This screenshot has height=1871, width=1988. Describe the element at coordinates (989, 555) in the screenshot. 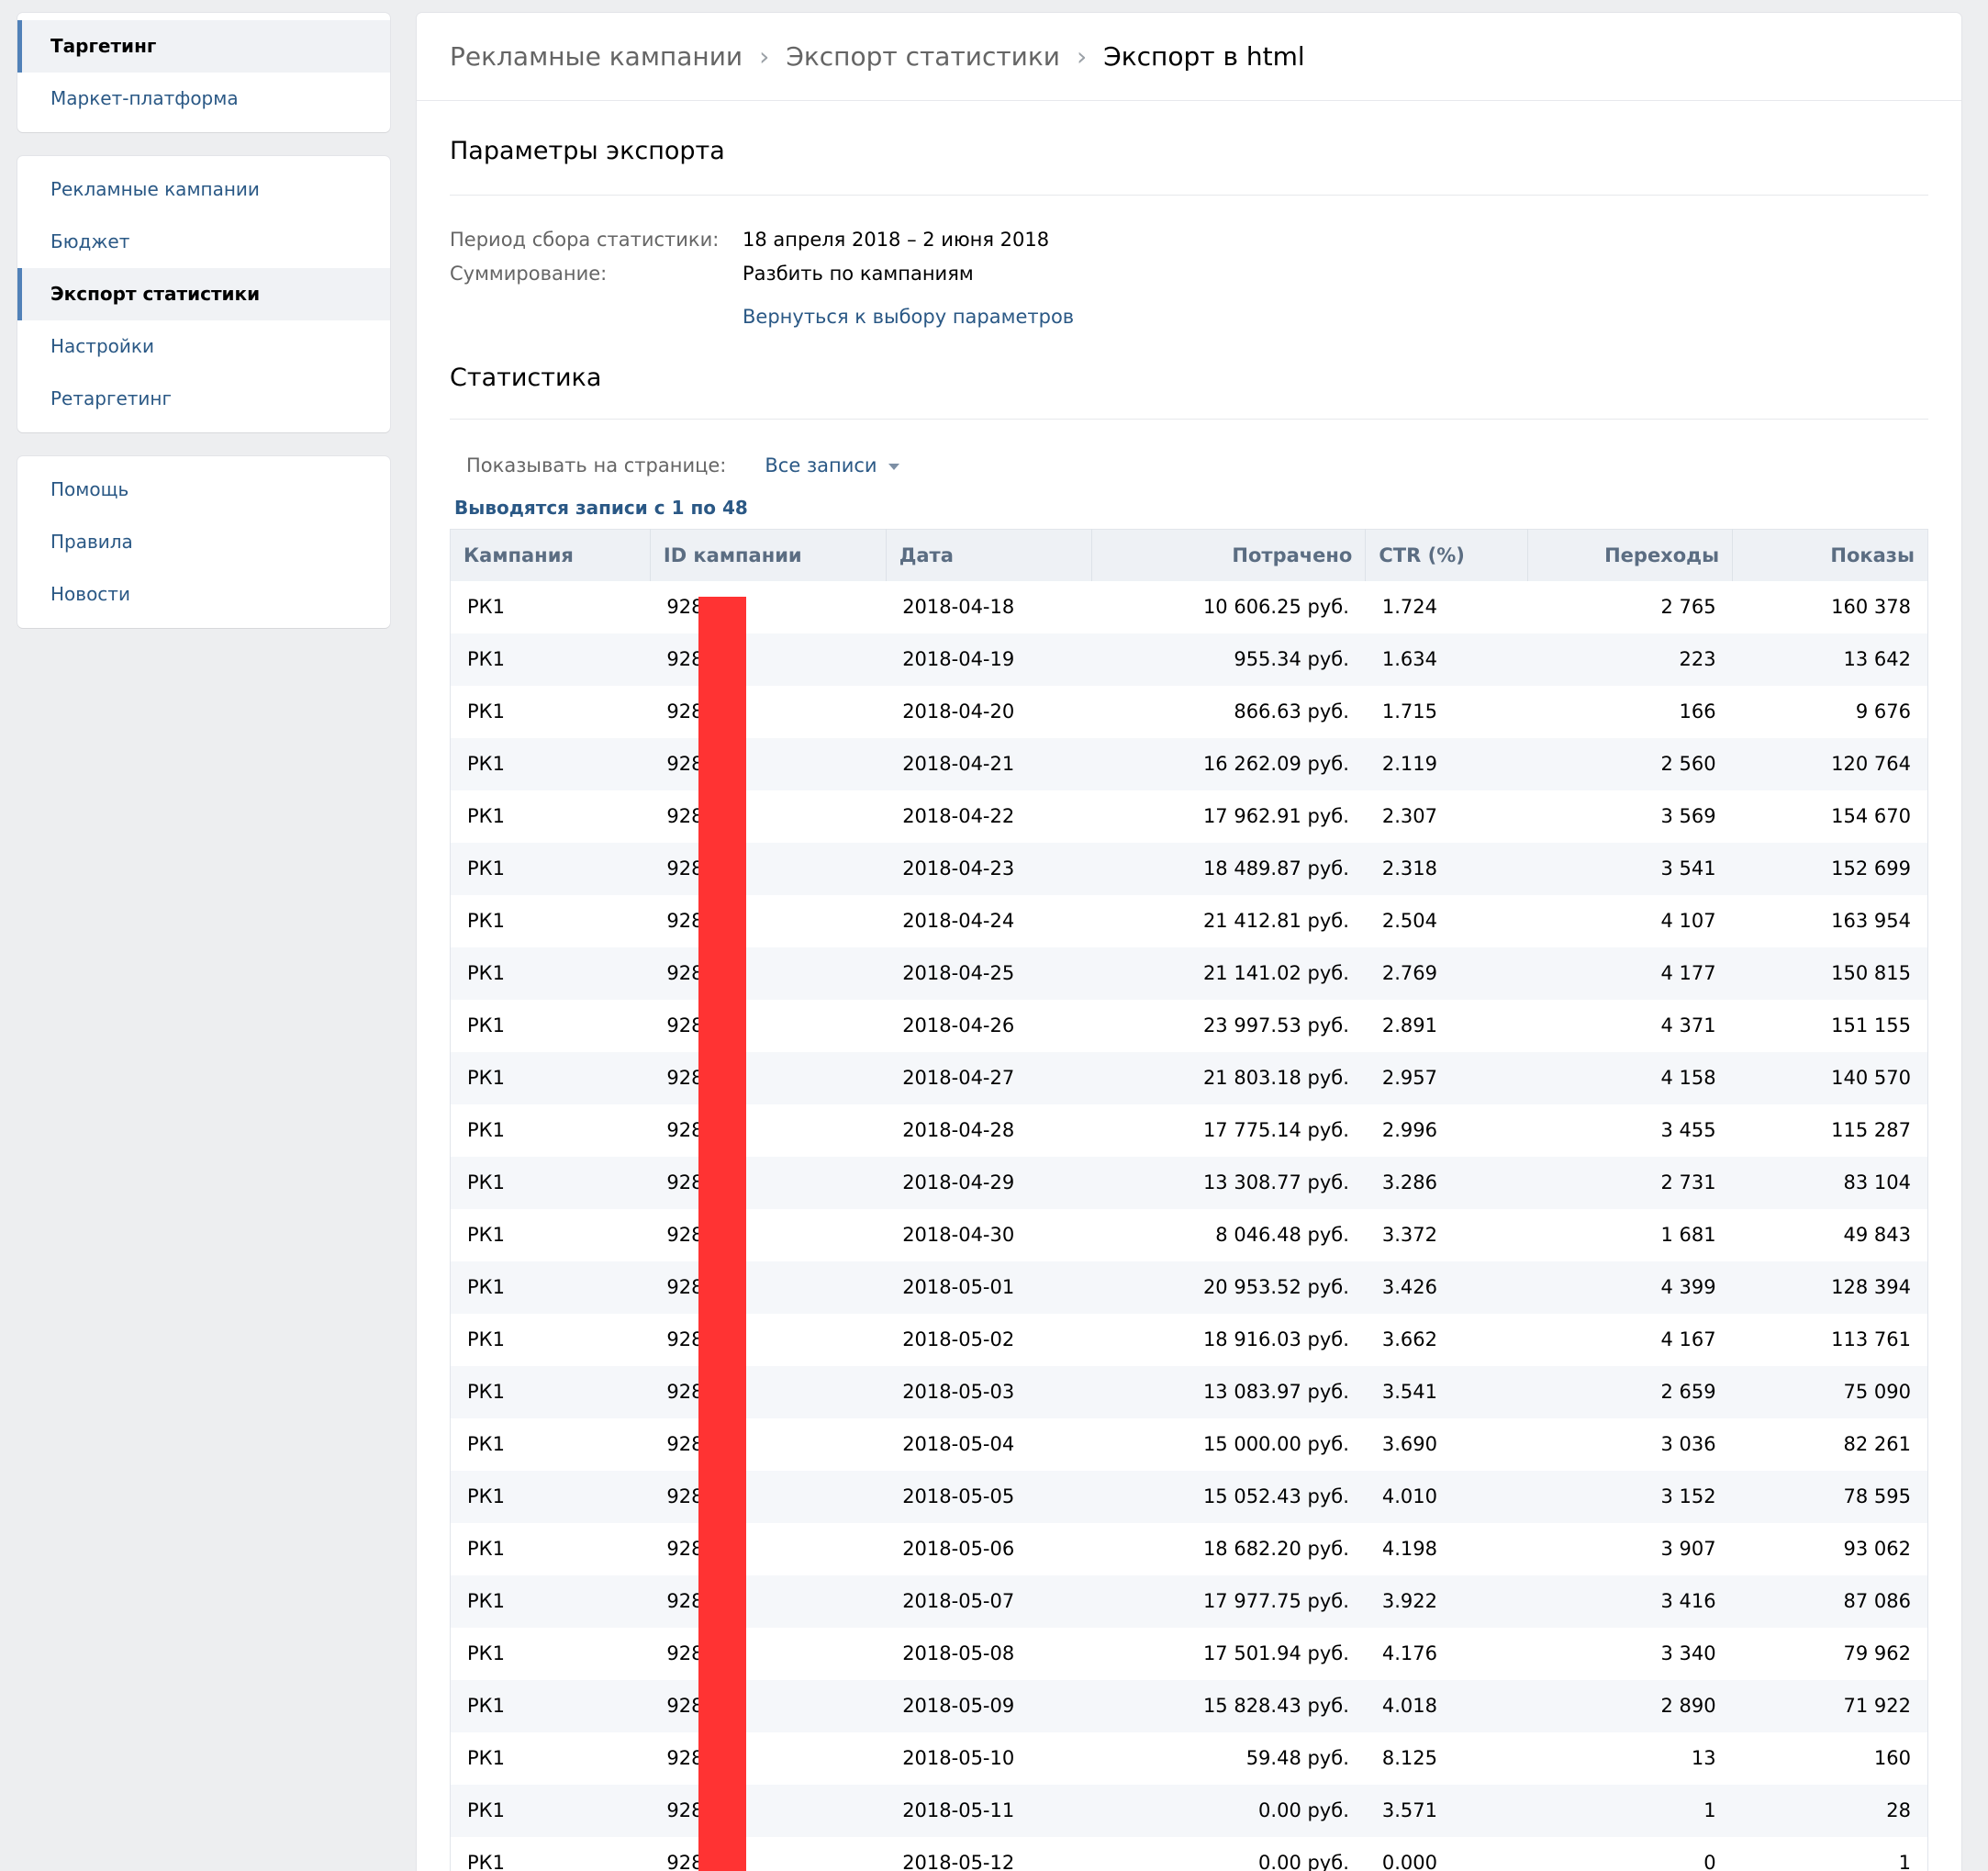

I see `col-header-date: Дата` at that location.